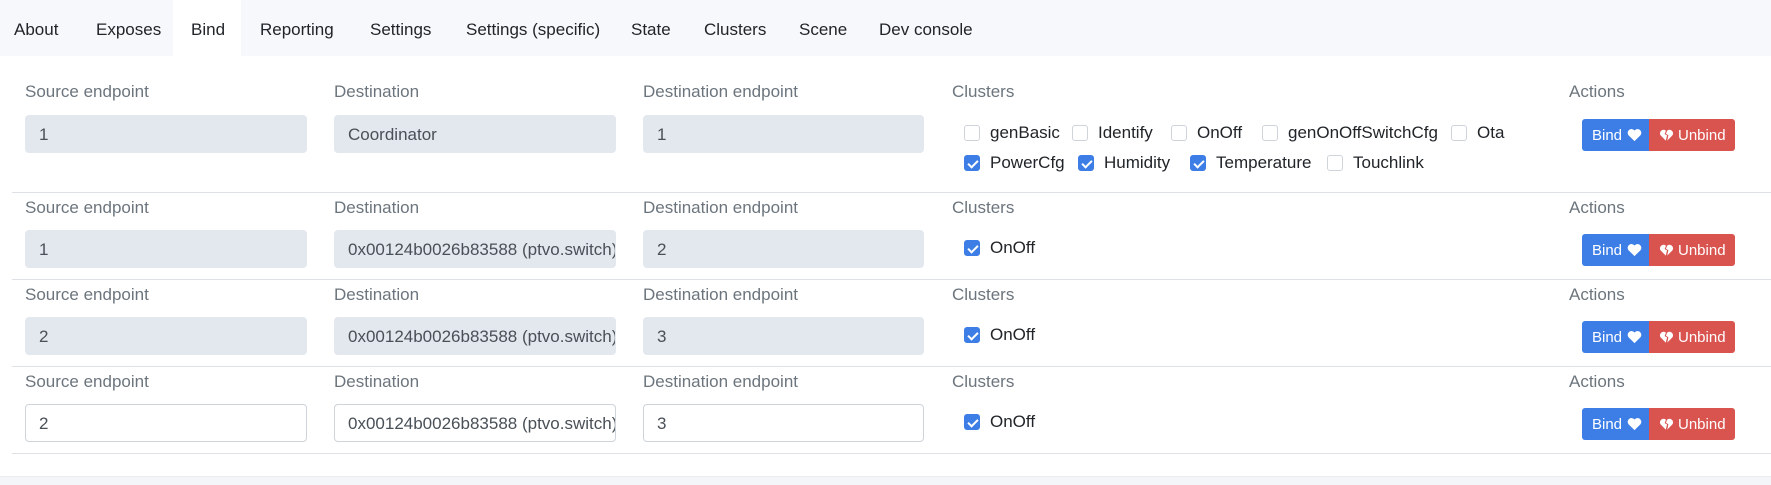 The image size is (1771, 485). I want to click on cluster-name: Touchlink, so click(1388, 162).